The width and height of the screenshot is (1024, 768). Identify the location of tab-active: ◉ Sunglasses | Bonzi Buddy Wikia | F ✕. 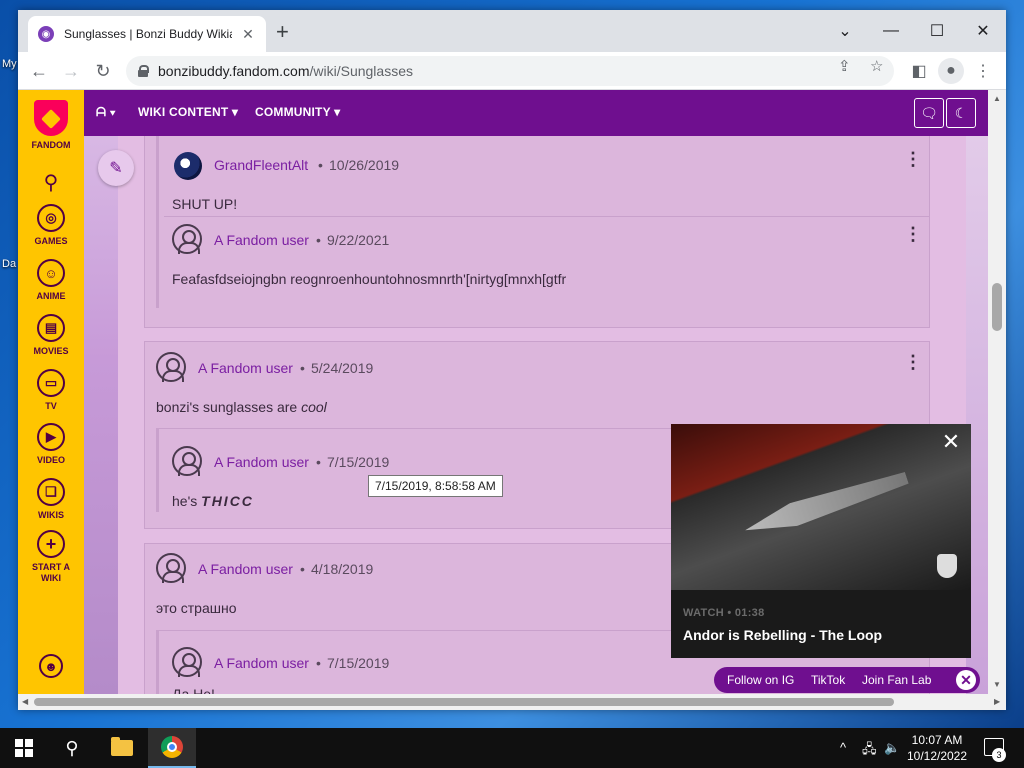
(147, 34).